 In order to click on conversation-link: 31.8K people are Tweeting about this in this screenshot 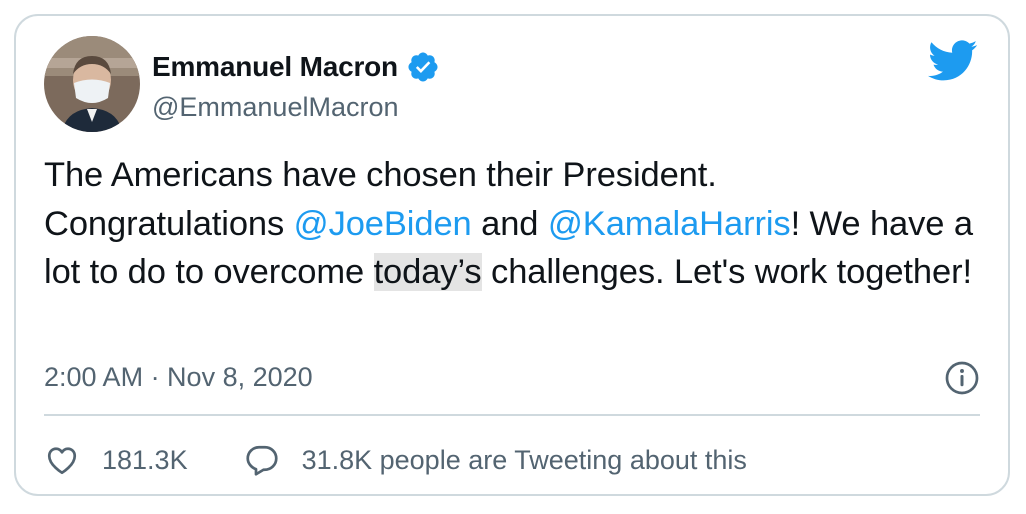, I will do `click(495, 460)`.